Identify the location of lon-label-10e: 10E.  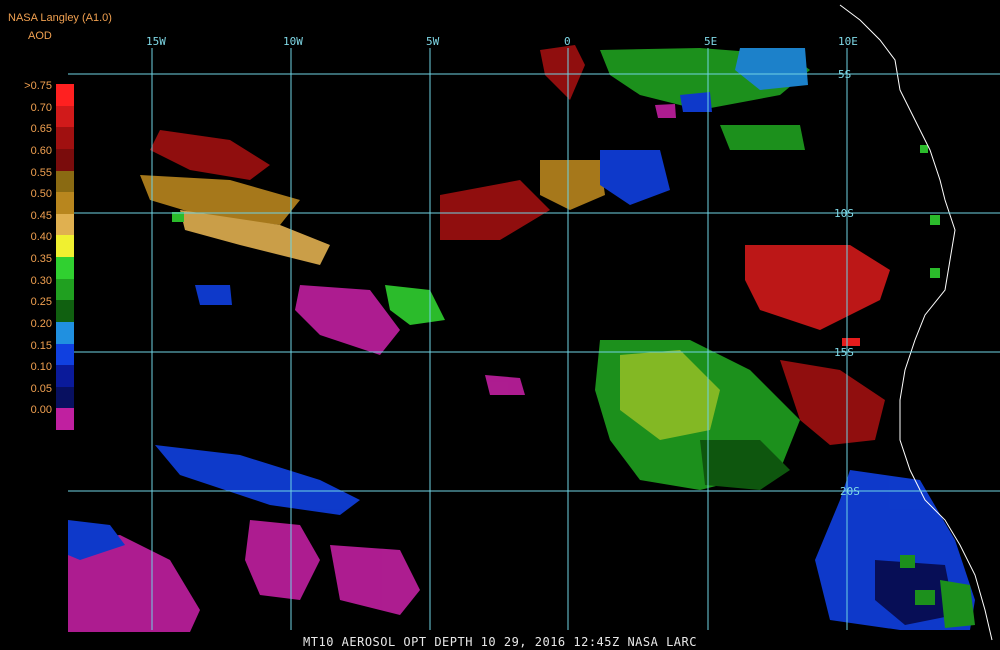
(848, 41).